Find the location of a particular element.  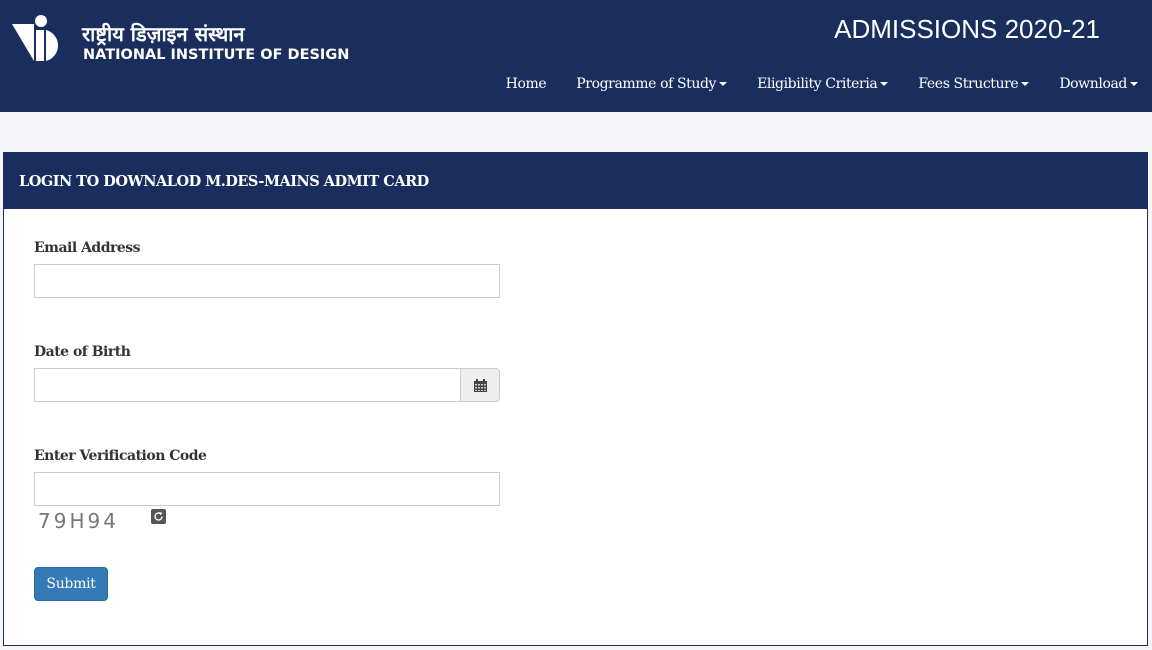

dob-input-group is located at coordinates (267, 385).